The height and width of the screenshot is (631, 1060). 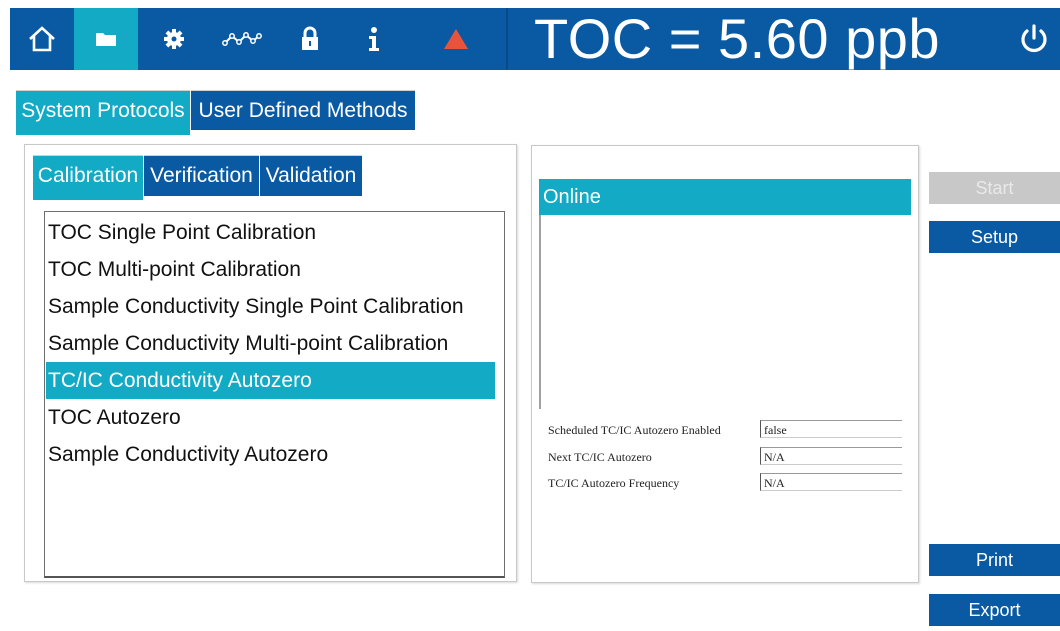 What do you see at coordinates (634, 430) in the screenshot?
I see `property-label: Scheduled TC/IC Autozero Enabled` at bounding box center [634, 430].